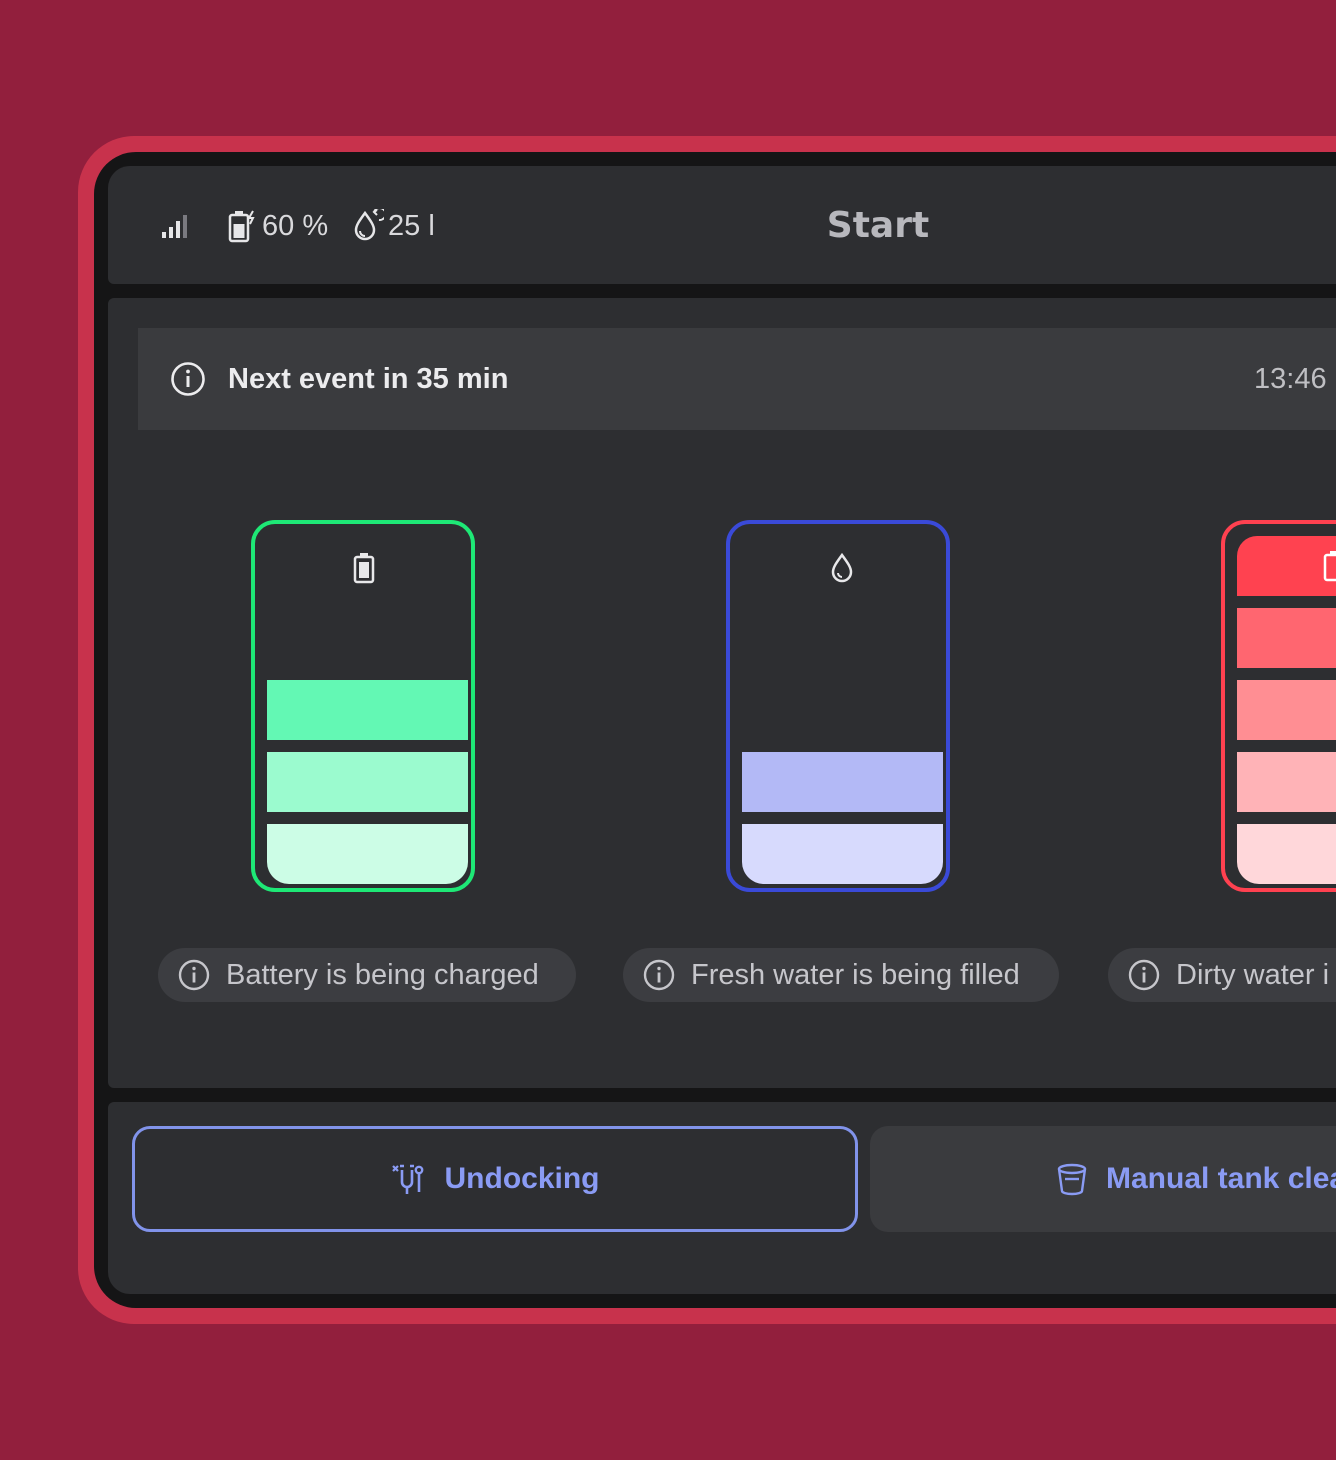  I want to click on battery-status-text: Battery is being charged, so click(382, 974).